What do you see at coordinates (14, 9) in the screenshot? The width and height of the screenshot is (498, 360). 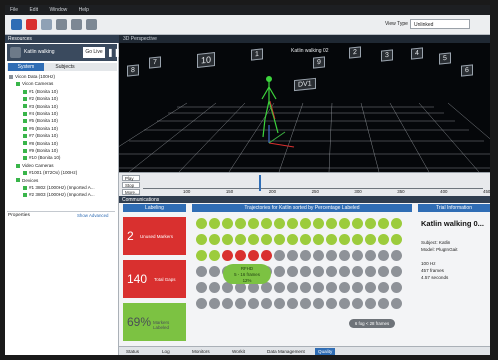 I see `menu-file: File` at bounding box center [14, 9].